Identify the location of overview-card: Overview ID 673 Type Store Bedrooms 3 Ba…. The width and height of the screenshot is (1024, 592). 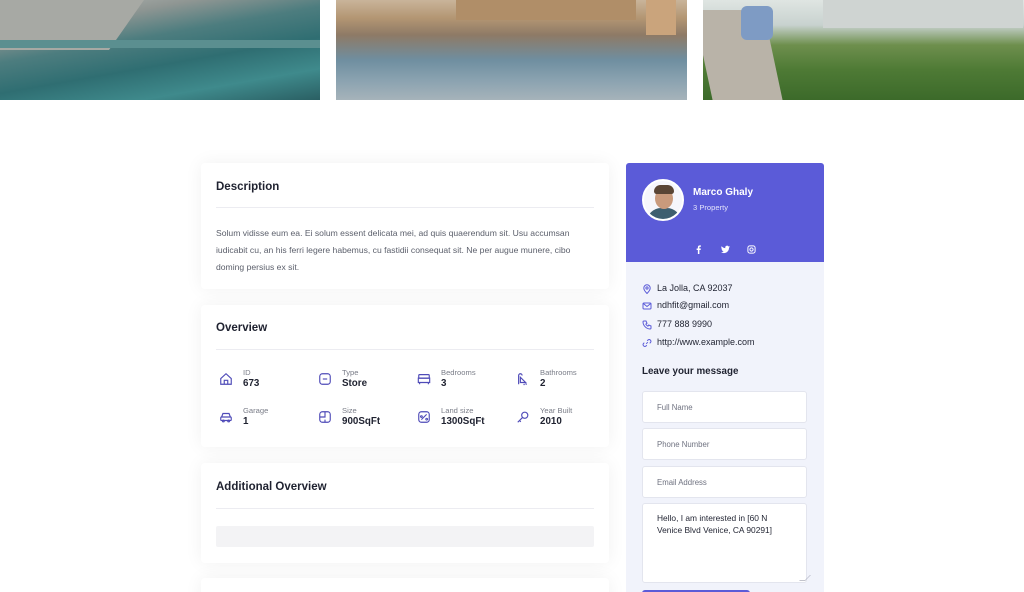
(405, 376).